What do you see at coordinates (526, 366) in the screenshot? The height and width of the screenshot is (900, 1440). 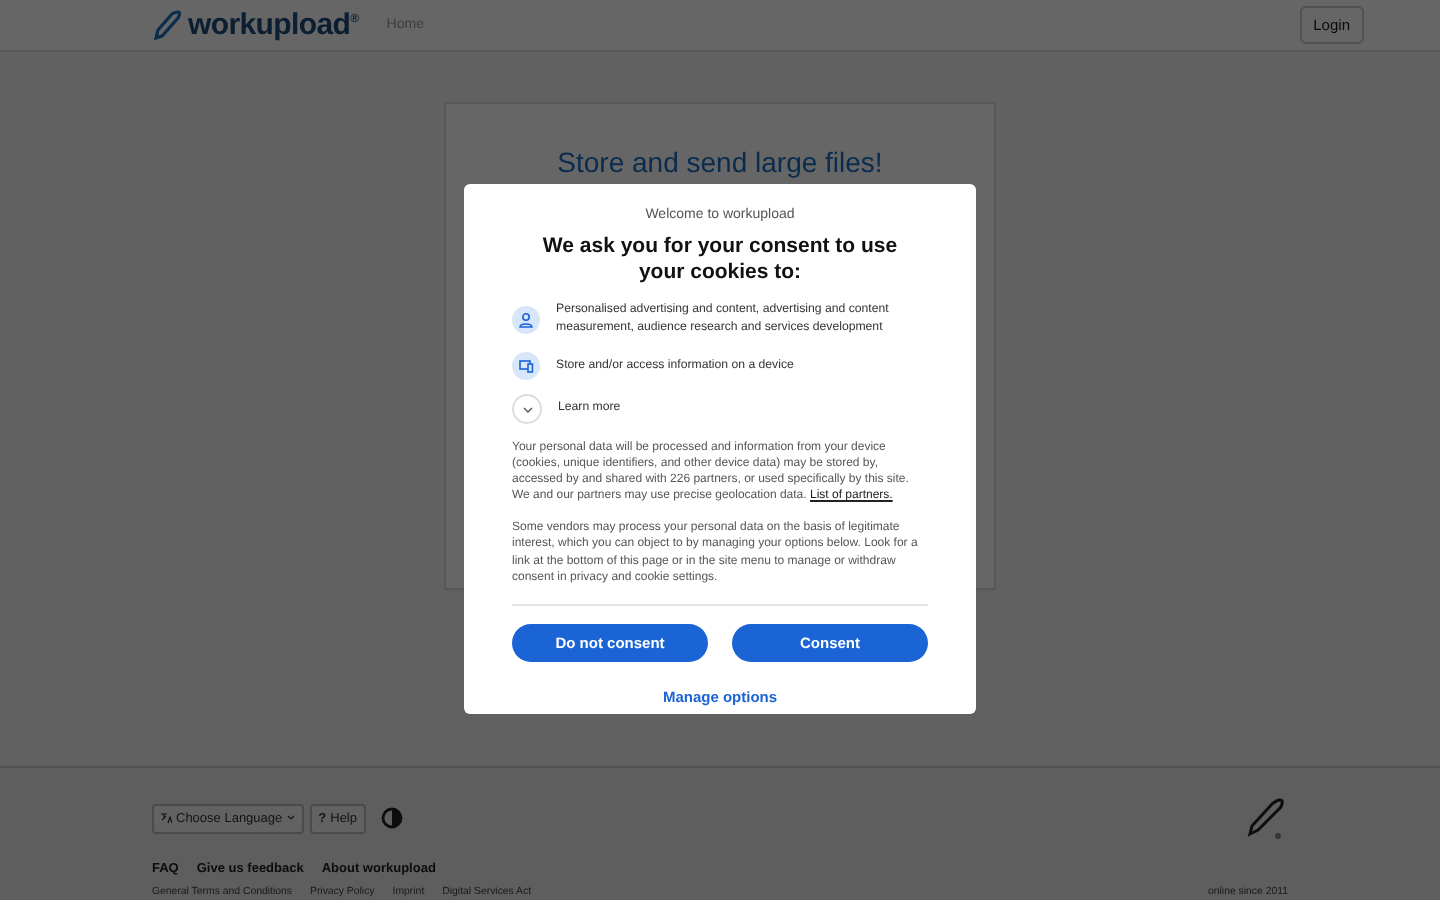 I see `devices-icon` at bounding box center [526, 366].